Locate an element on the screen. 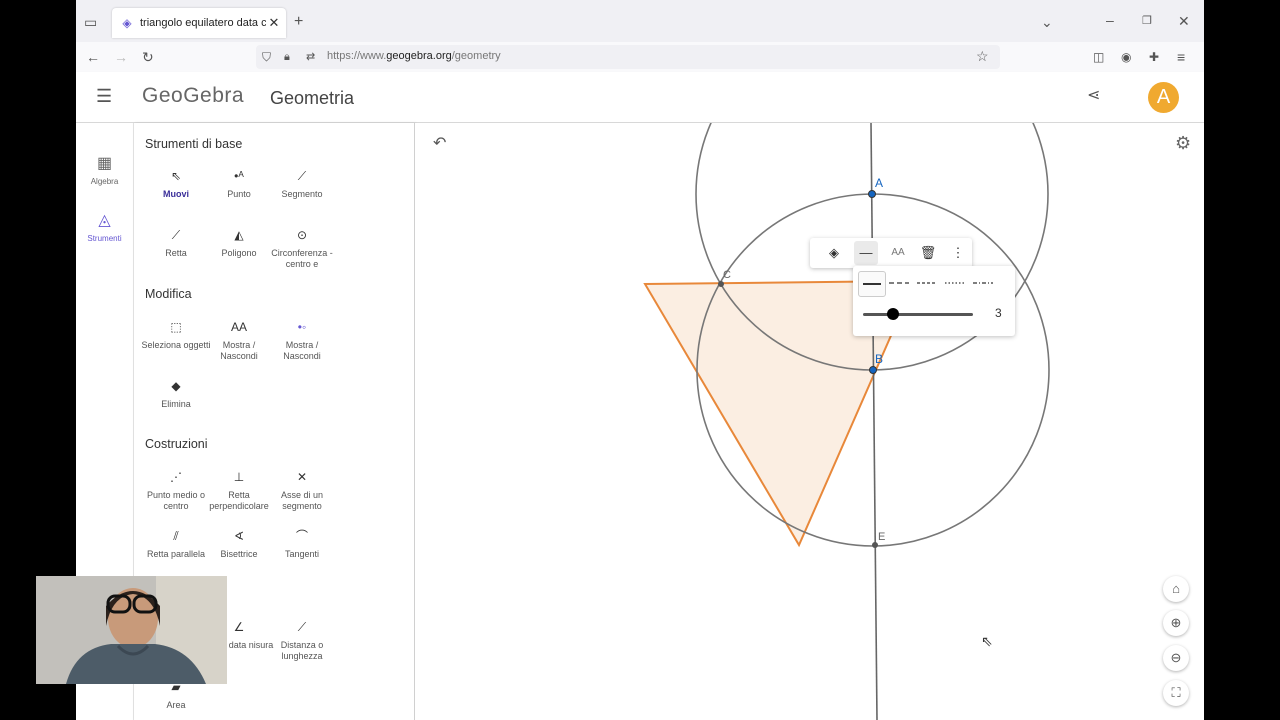 Image resolution: width=1280 pixels, height=720 pixels. parallel-icon: ⫽ is located at coordinates (176, 536).